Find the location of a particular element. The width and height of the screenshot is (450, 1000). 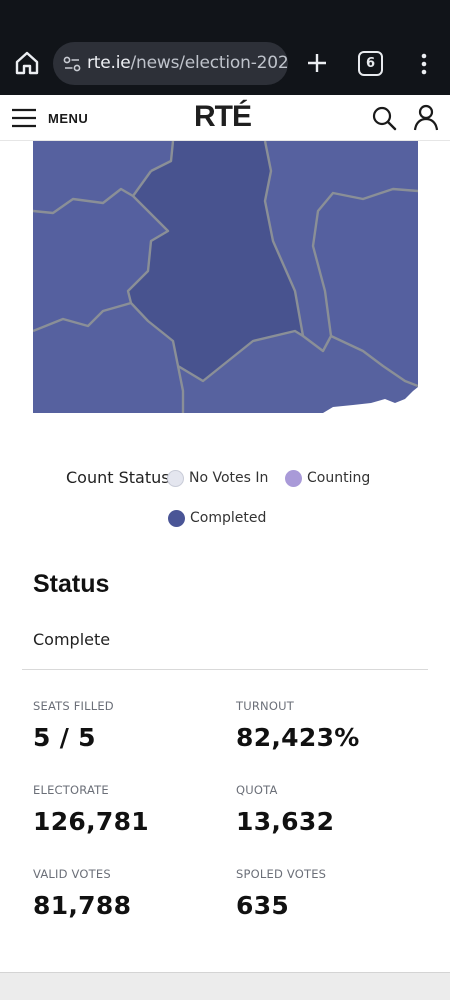

legend-label: No Votes In is located at coordinates (229, 478).